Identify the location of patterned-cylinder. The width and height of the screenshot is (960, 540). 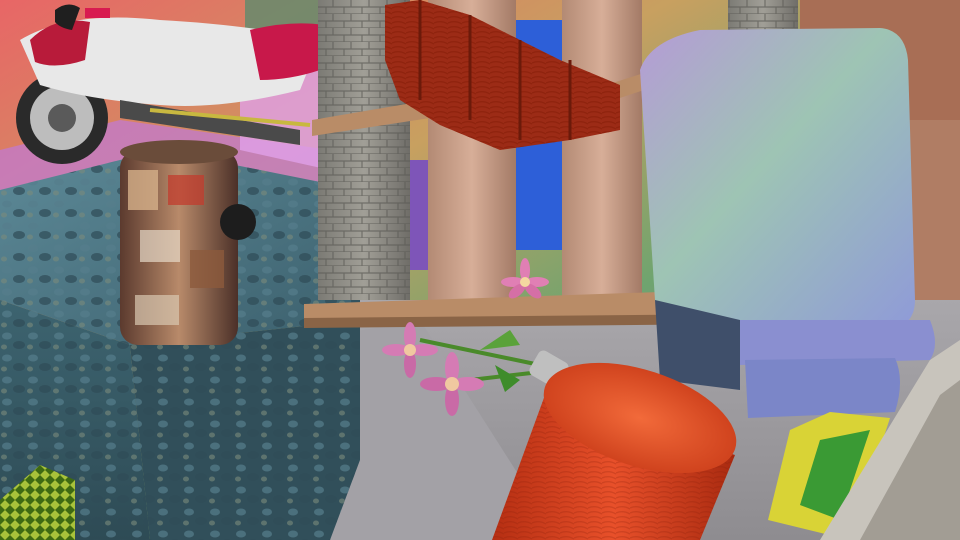
(179, 242).